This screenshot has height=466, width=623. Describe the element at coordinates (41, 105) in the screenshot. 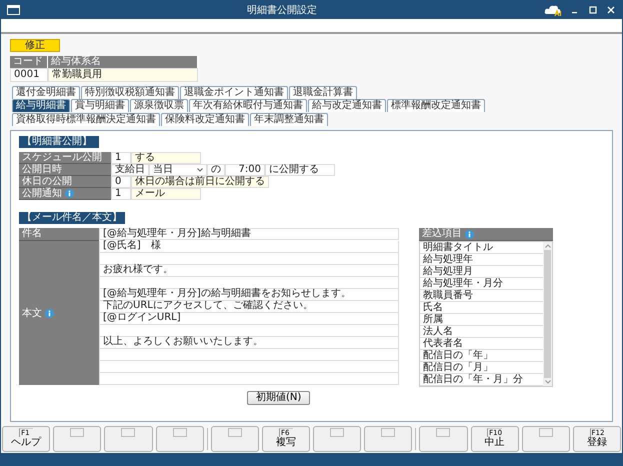

I see `tab: 給与明細書` at that location.